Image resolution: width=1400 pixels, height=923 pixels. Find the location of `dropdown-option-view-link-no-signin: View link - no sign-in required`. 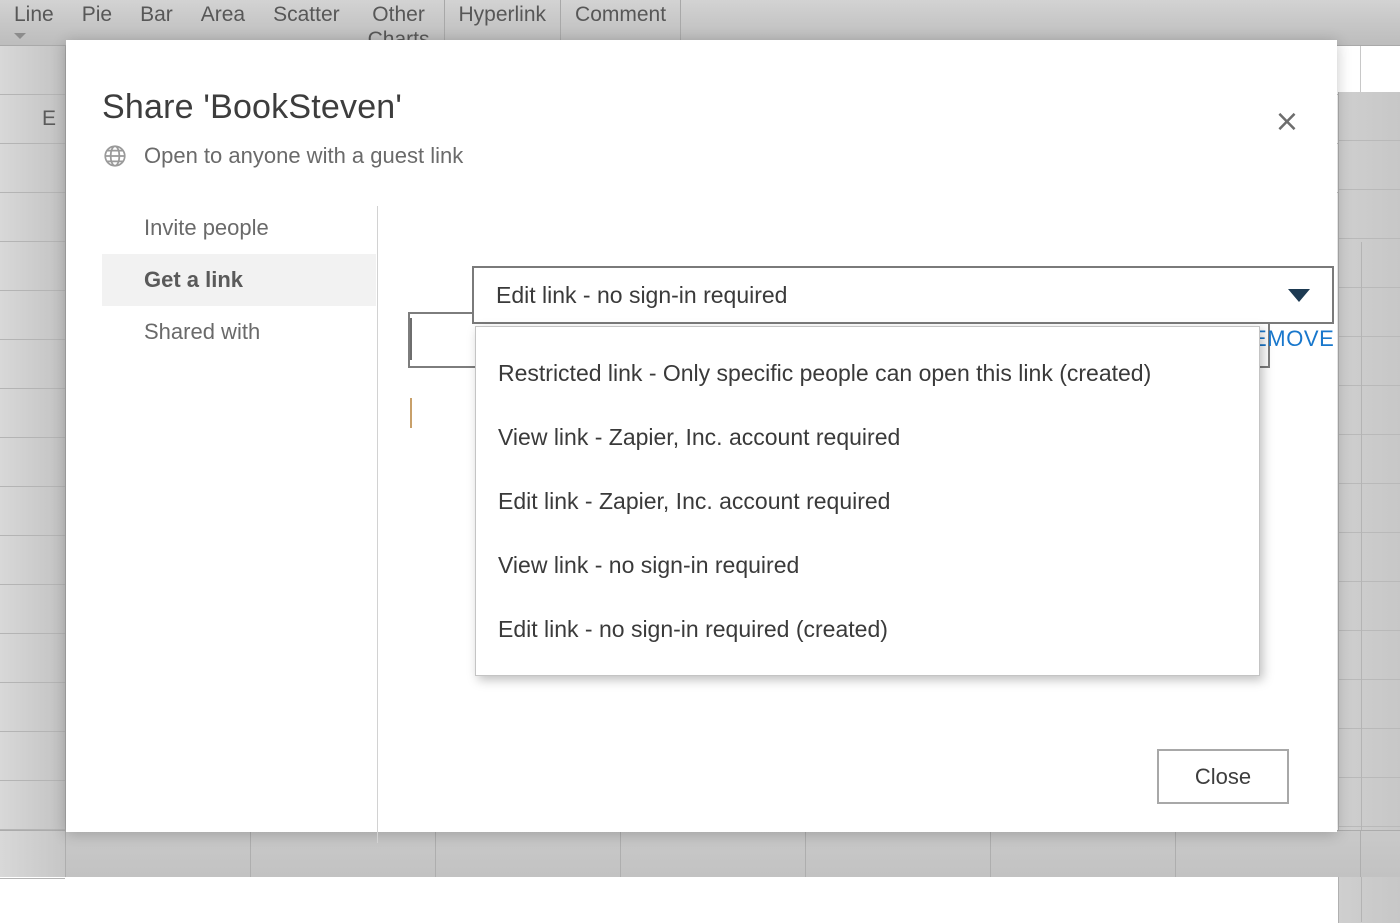

dropdown-option-view-link-no-signin: View link - no sign-in required is located at coordinates (867, 565).